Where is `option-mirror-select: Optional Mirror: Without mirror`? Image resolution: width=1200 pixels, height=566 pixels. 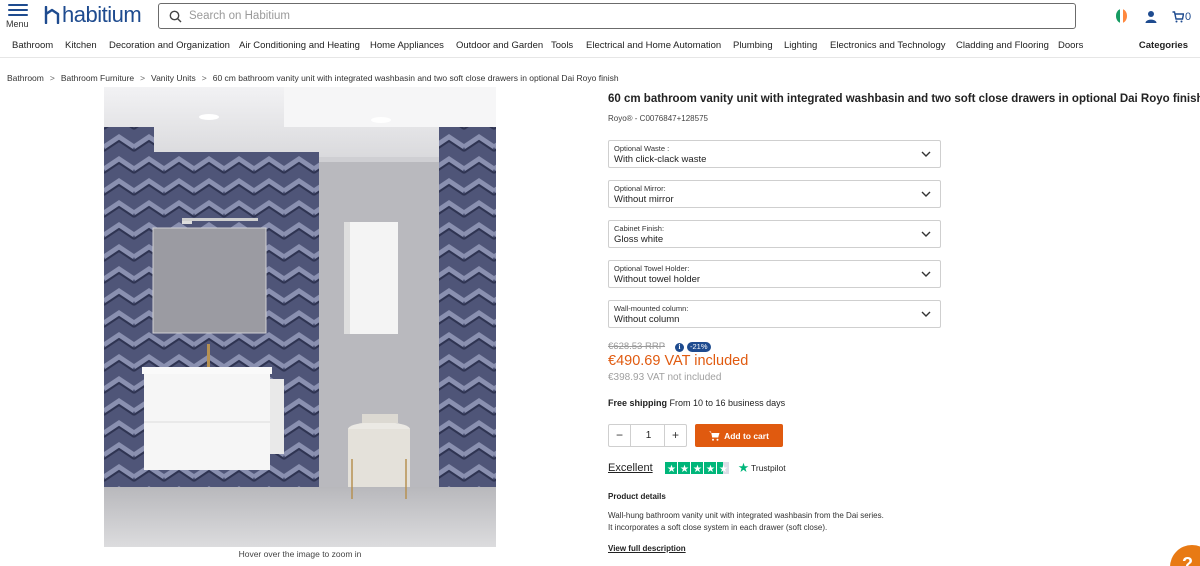
option-mirror-select: Optional Mirror: Without mirror is located at coordinates (774, 194).